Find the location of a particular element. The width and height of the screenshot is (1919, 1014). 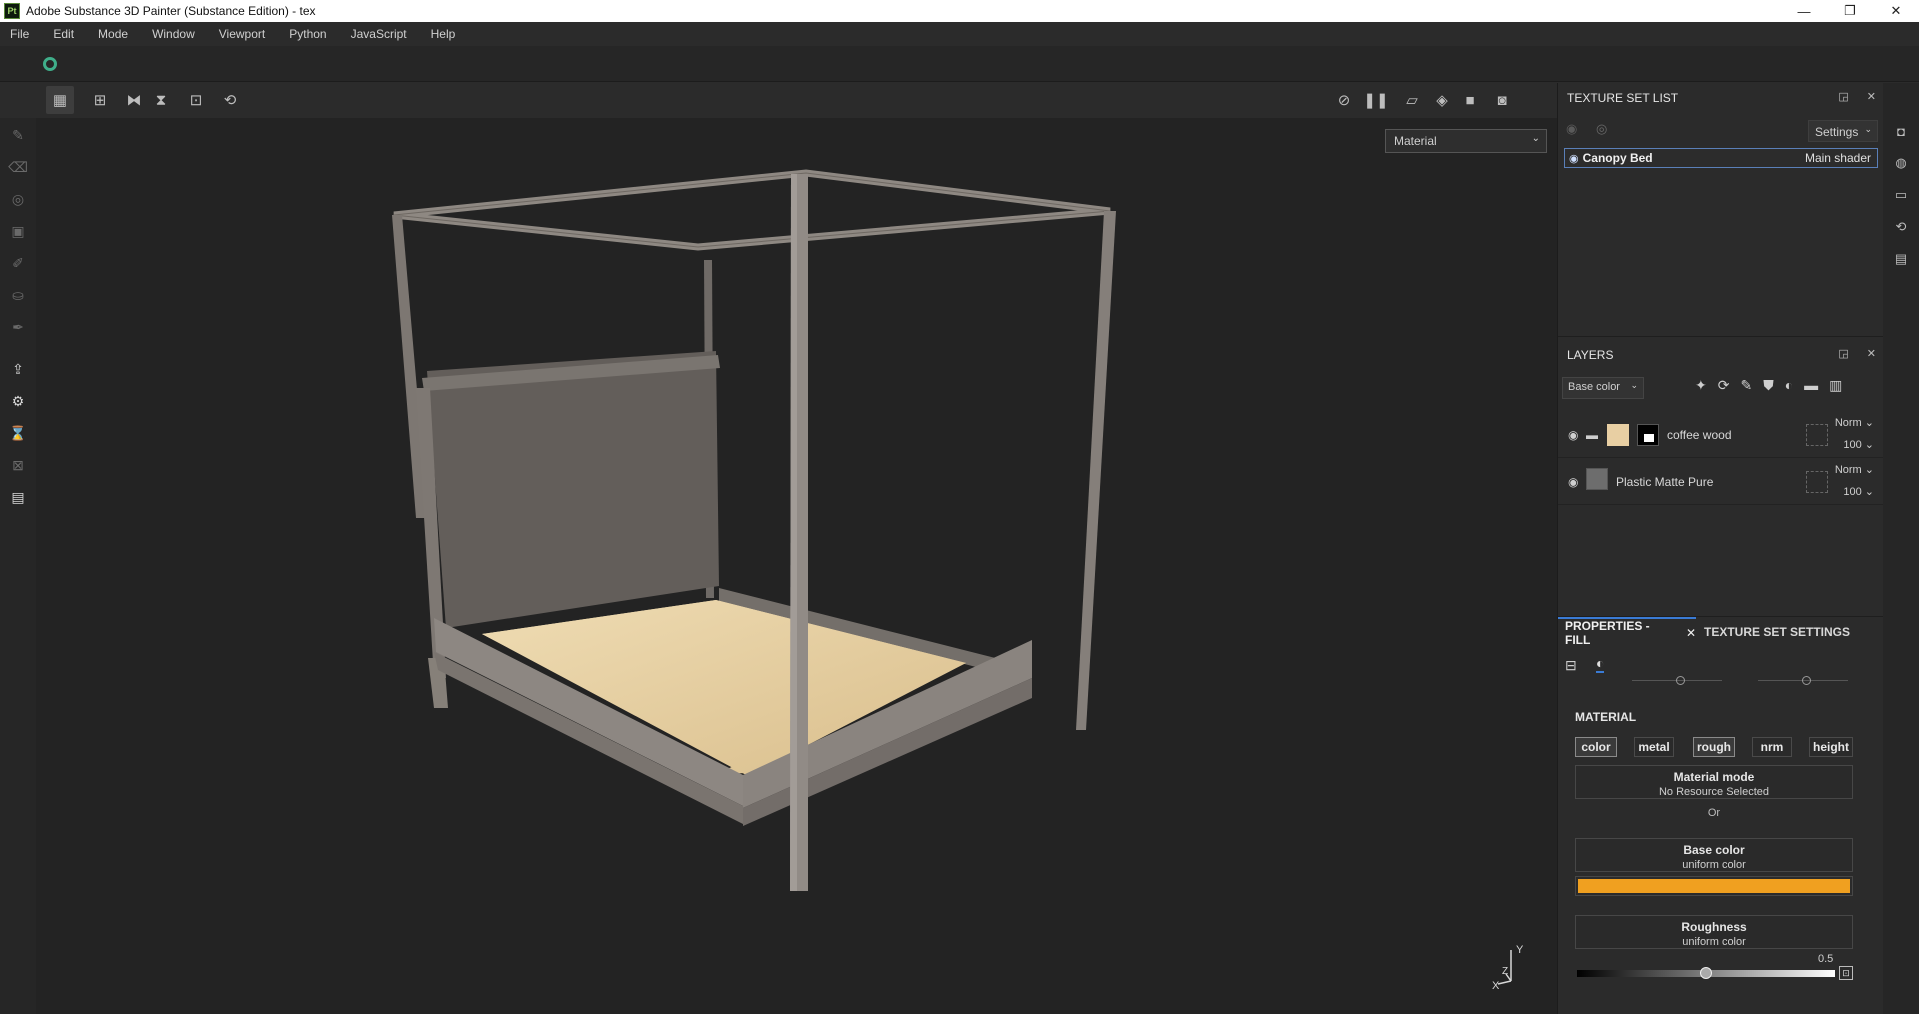

magic-wand-icon: ✦ is located at coordinates (1701, 385).